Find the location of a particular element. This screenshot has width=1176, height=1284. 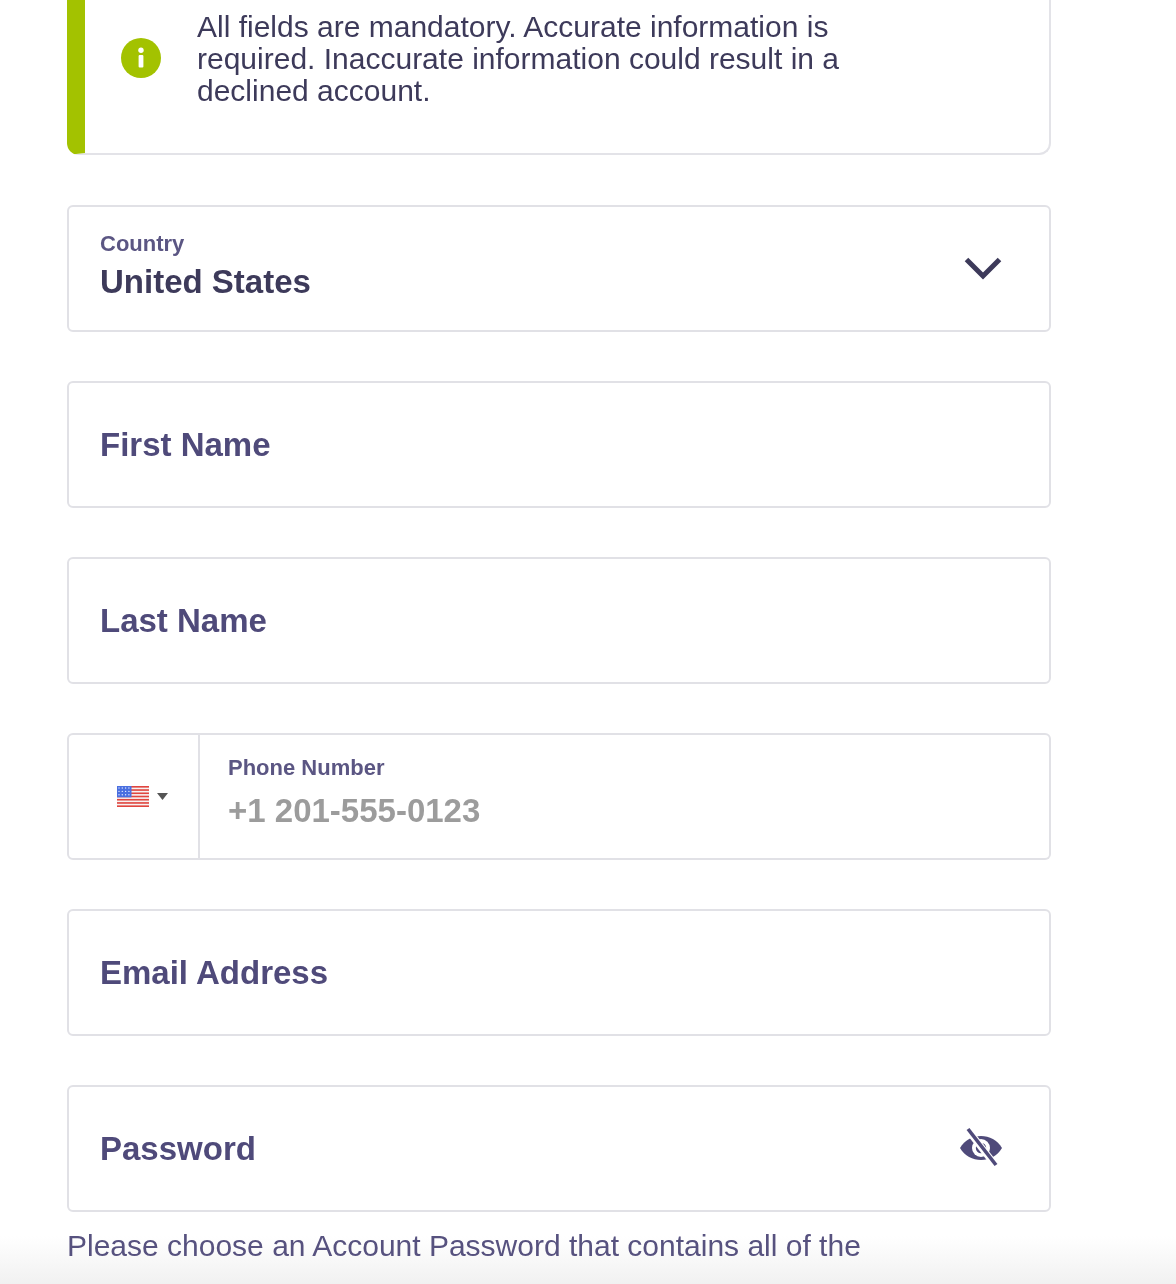

dropdown-field: Country United States is located at coordinates (559, 268).